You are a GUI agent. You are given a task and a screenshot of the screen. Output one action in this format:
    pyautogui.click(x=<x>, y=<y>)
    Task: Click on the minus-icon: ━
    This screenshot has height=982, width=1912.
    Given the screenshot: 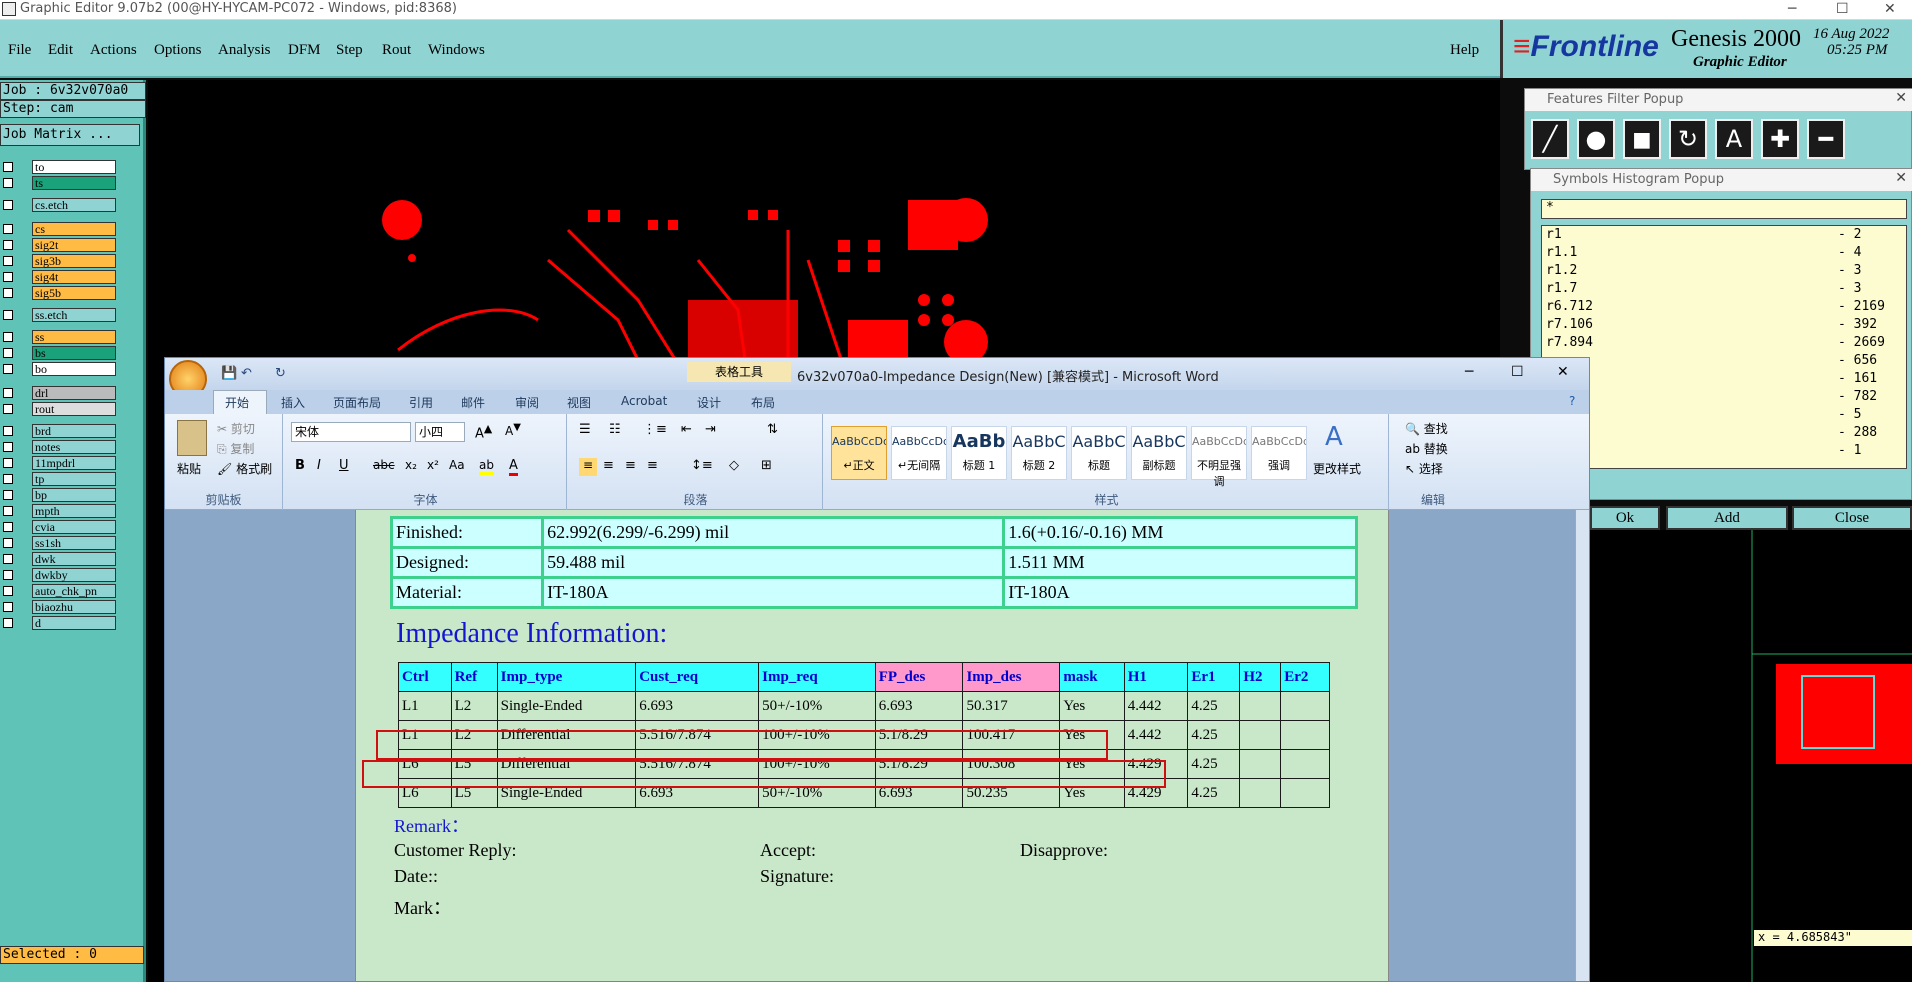 What is the action you would take?
    pyautogui.click(x=1826, y=139)
    